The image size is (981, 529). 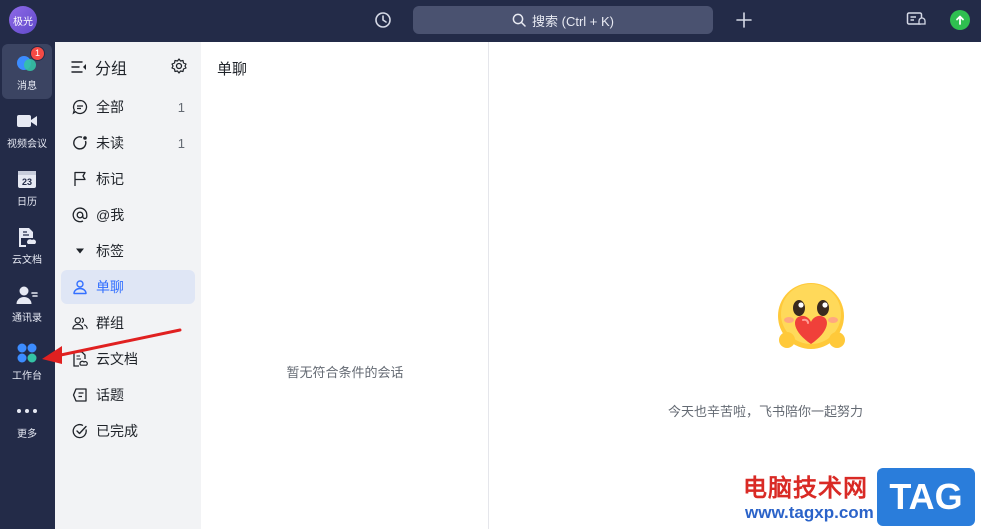 I want to click on groups-header: 分组, so click(x=129, y=67).